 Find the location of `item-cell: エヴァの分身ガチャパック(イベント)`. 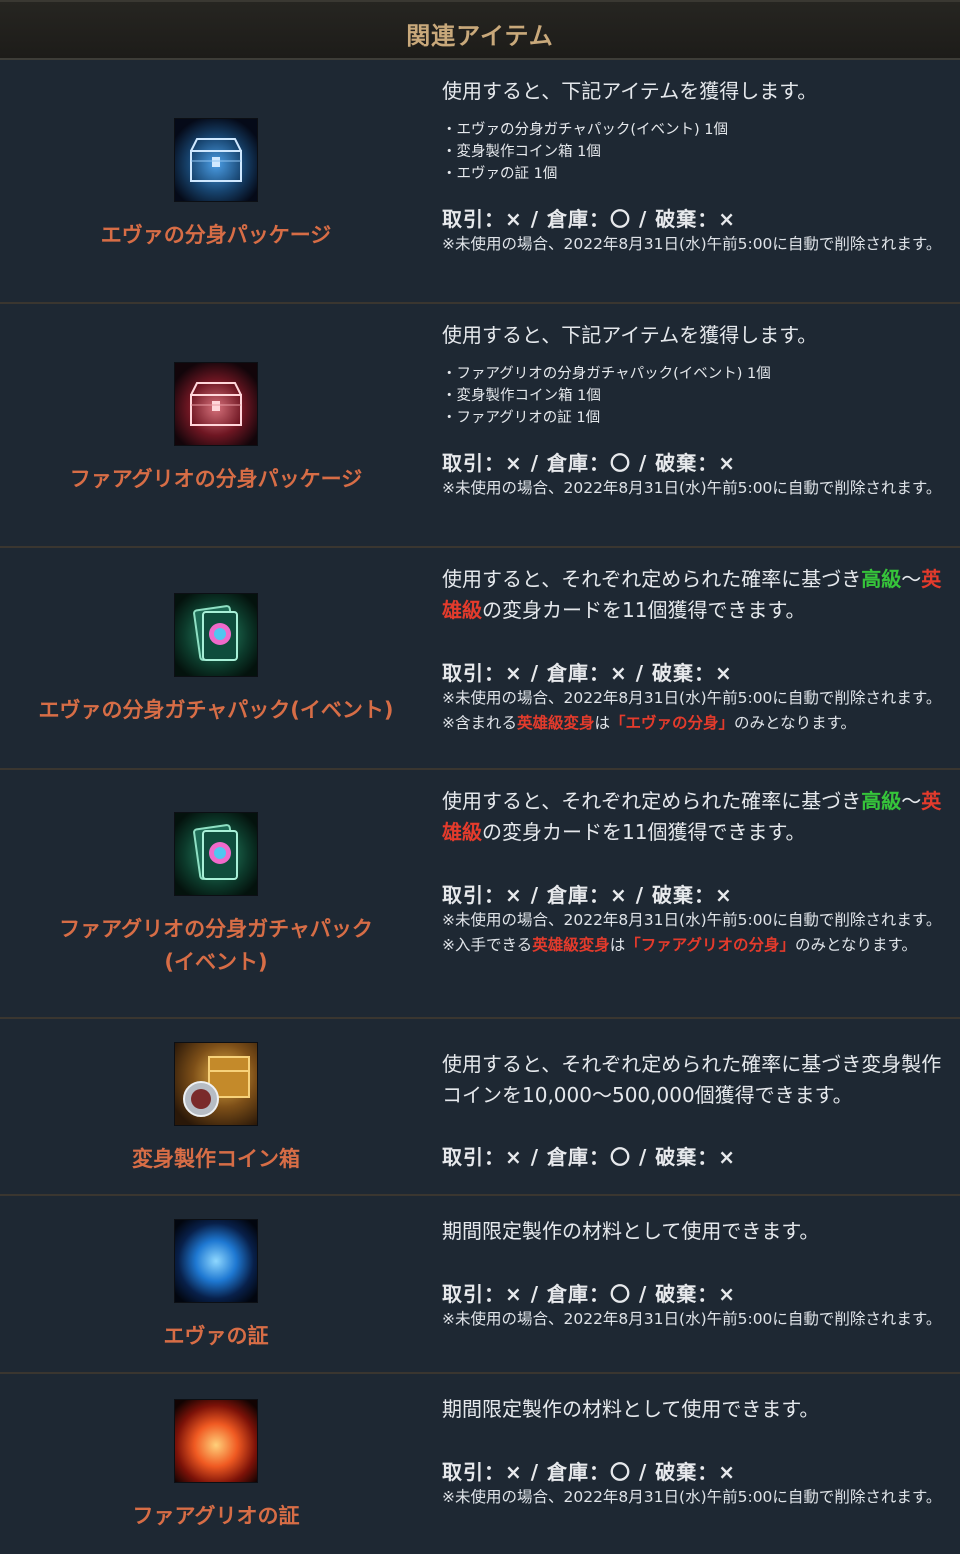

item-cell: エヴァの分身ガチャパック(イベント) is located at coordinates (216, 658).